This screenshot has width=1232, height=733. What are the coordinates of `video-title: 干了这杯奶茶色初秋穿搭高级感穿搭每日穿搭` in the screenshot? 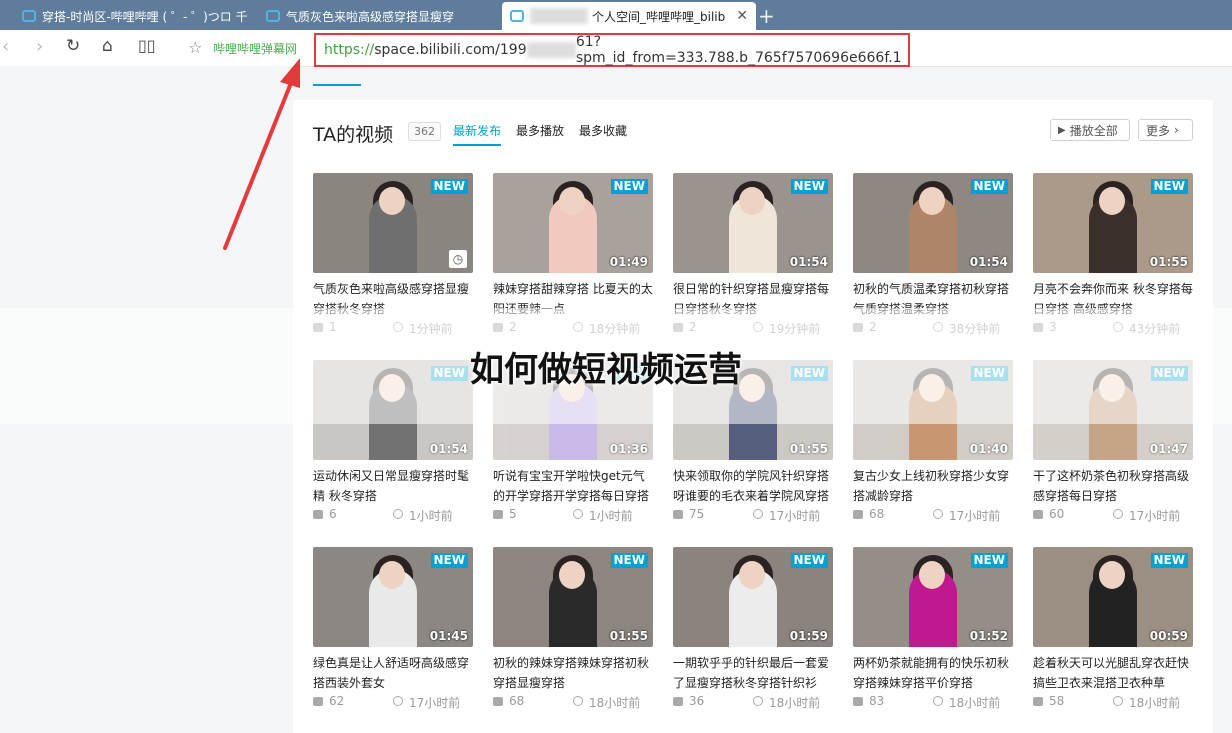 It's located at (1113, 486).